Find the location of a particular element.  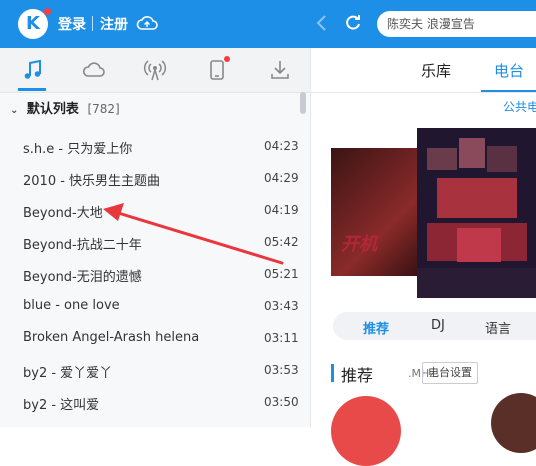

song-title: by2 - 爱丫爱丫 is located at coordinates (68, 373).